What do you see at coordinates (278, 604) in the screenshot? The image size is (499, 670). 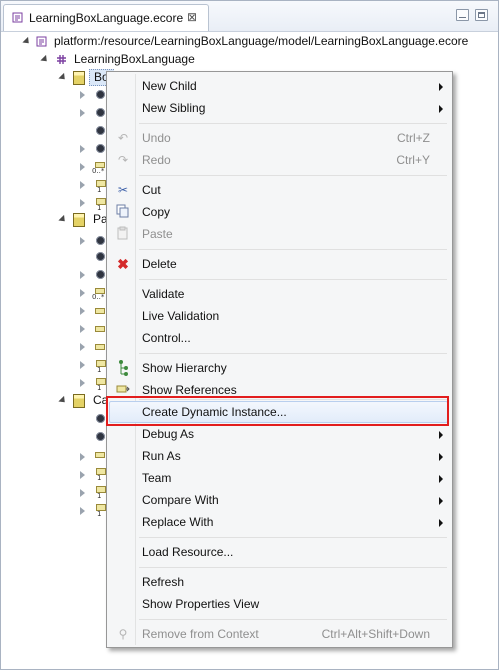 I see `menu-item-show-properties-view: Show Properties View` at bounding box center [278, 604].